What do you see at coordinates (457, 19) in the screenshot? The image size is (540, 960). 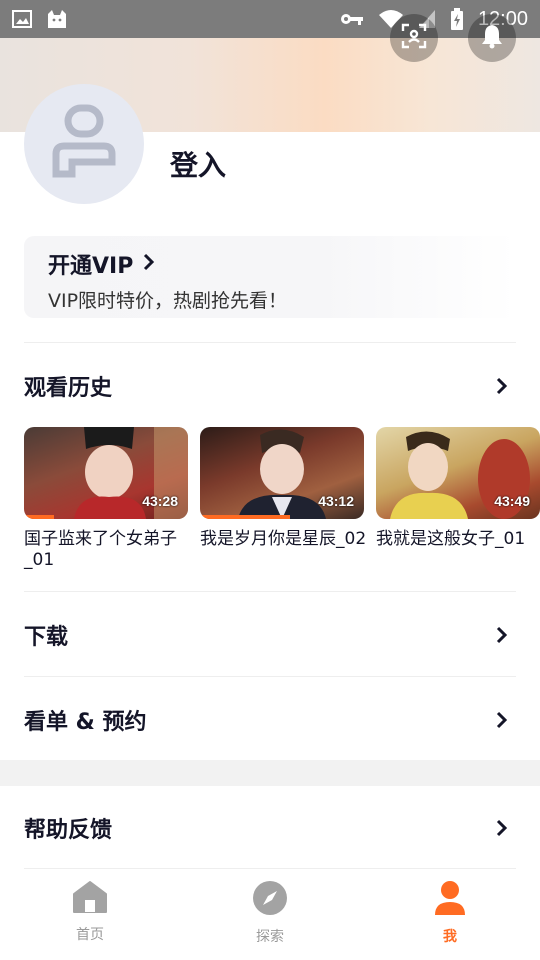 I see `battery-charging-icon` at bounding box center [457, 19].